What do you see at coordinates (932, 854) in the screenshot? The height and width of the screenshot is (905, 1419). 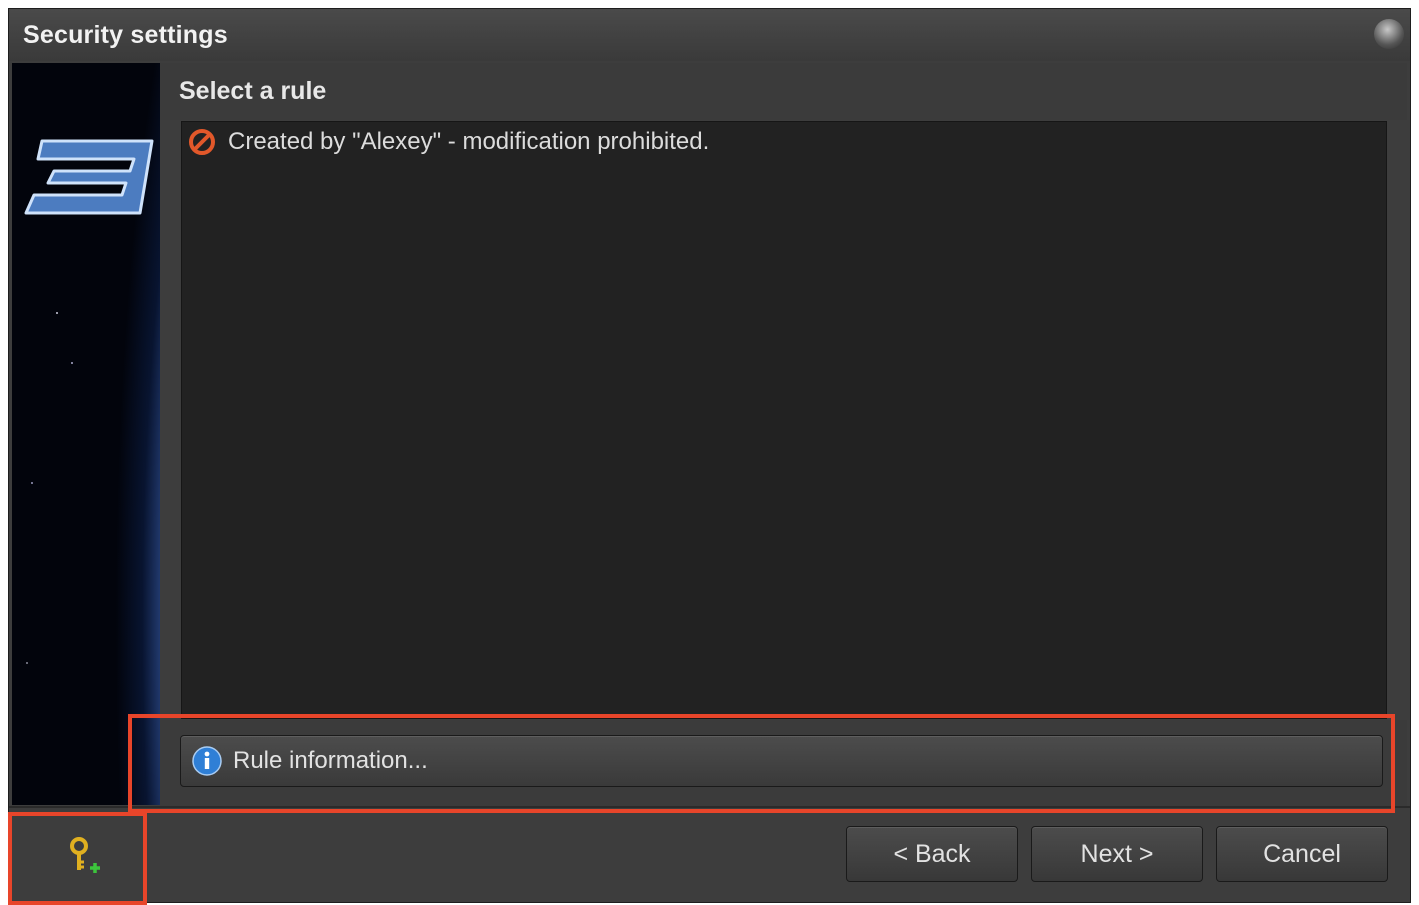 I see `back-button: < Back` at bounding box center [932, 854].